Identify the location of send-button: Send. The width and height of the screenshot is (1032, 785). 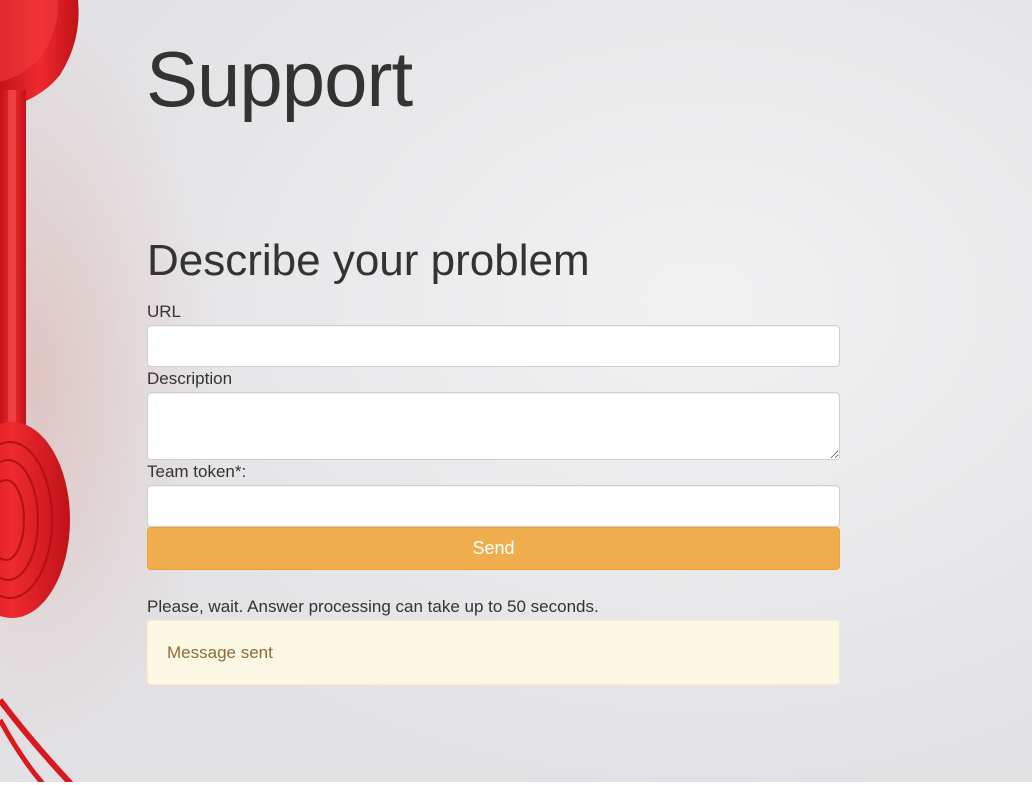
(493, 548).